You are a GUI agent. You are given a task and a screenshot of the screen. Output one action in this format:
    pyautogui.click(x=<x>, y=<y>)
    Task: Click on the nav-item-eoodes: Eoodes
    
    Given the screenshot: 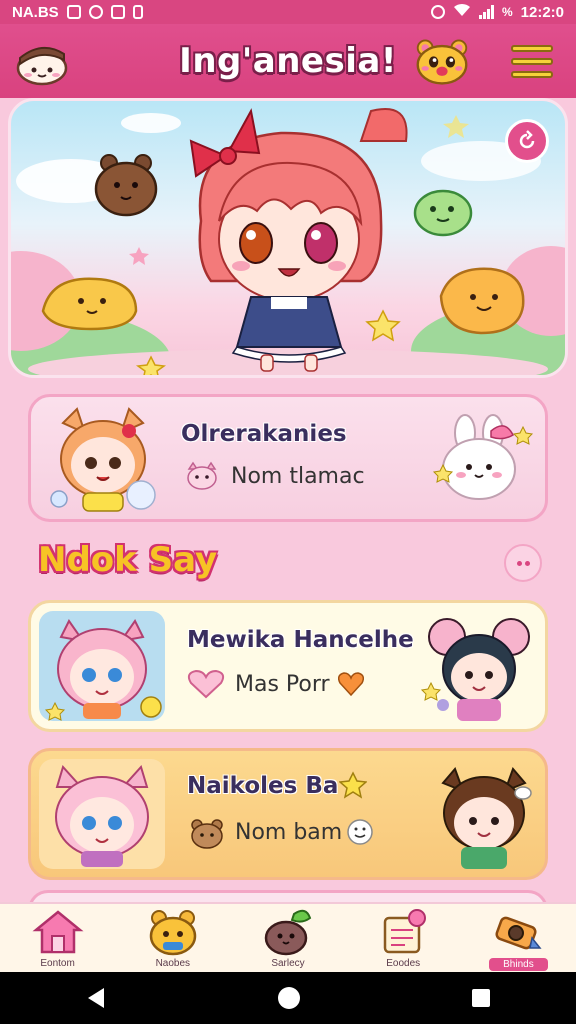 What is the action you would take?
    pyautogui.click(x=403, y=939)
    